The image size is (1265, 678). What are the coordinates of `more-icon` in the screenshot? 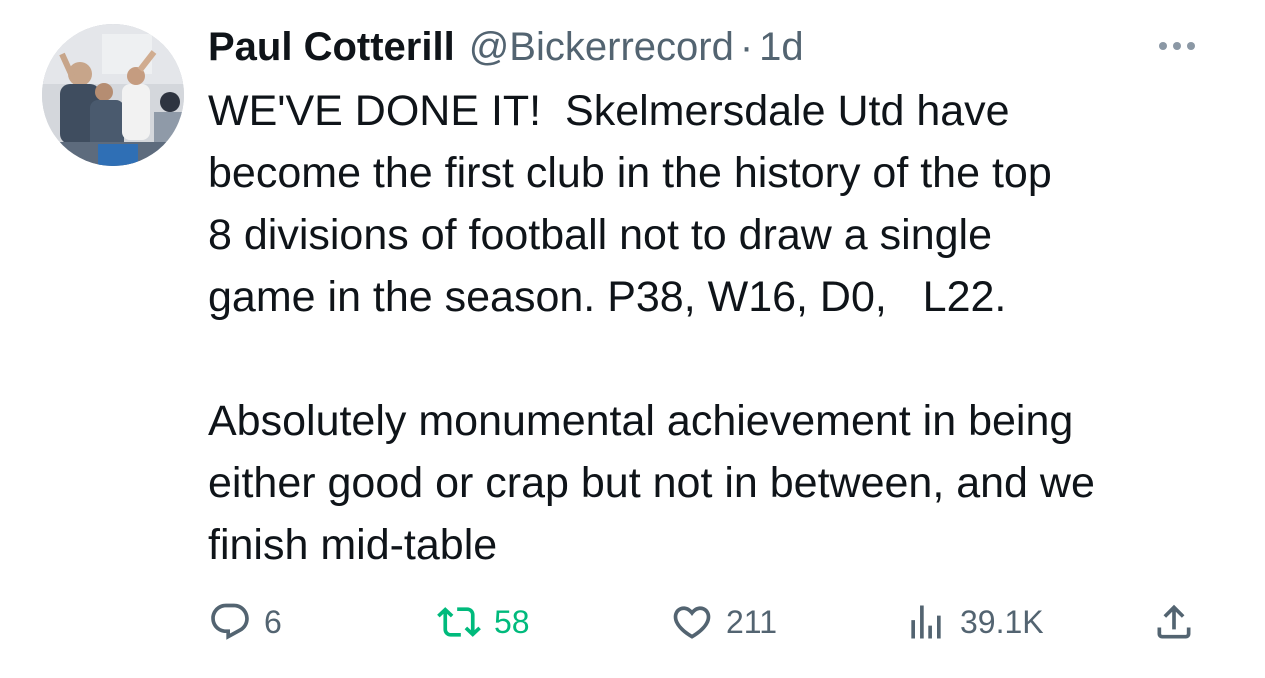 It's located at (1177, 46).